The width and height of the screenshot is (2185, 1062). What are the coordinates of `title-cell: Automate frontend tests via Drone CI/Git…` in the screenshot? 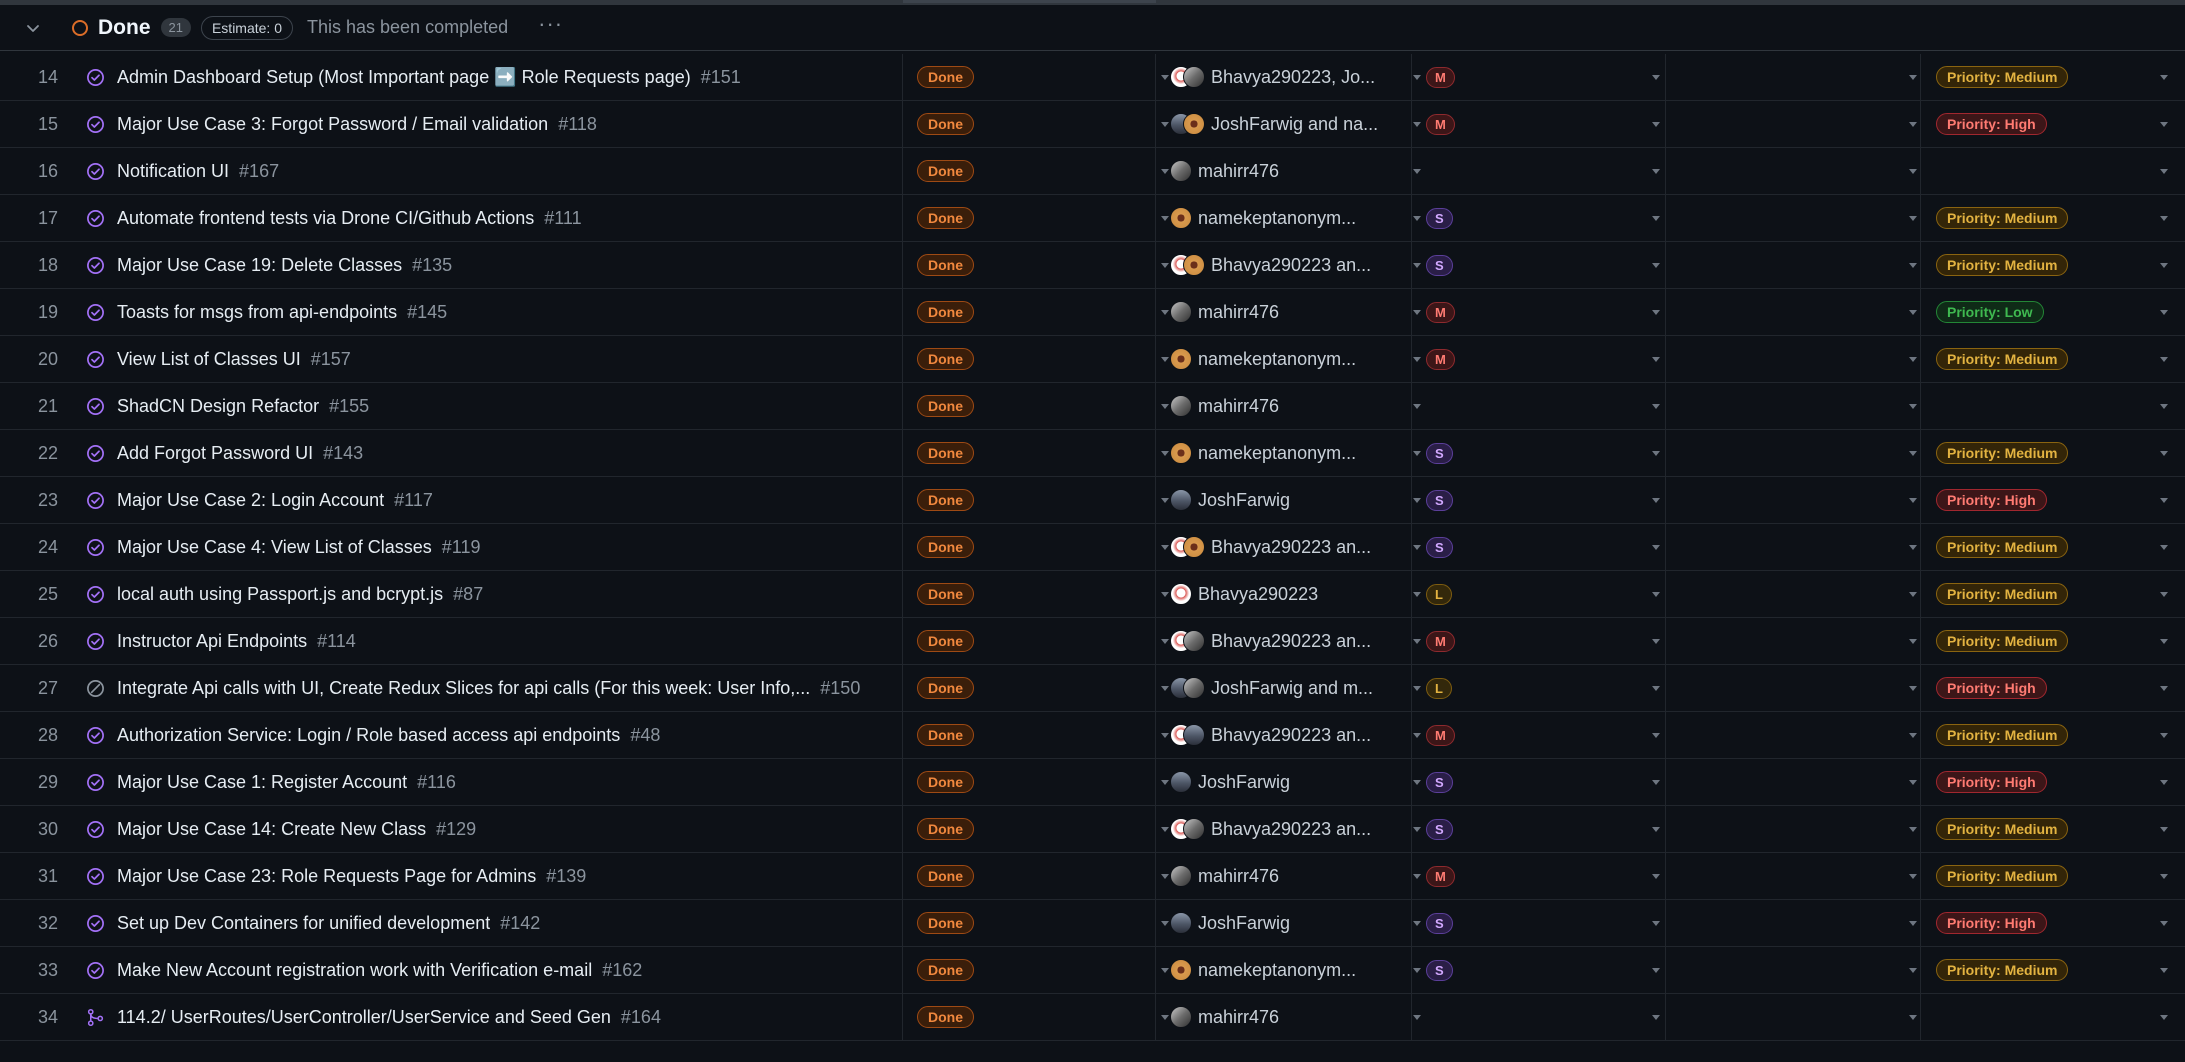 It's located at (481, 218).